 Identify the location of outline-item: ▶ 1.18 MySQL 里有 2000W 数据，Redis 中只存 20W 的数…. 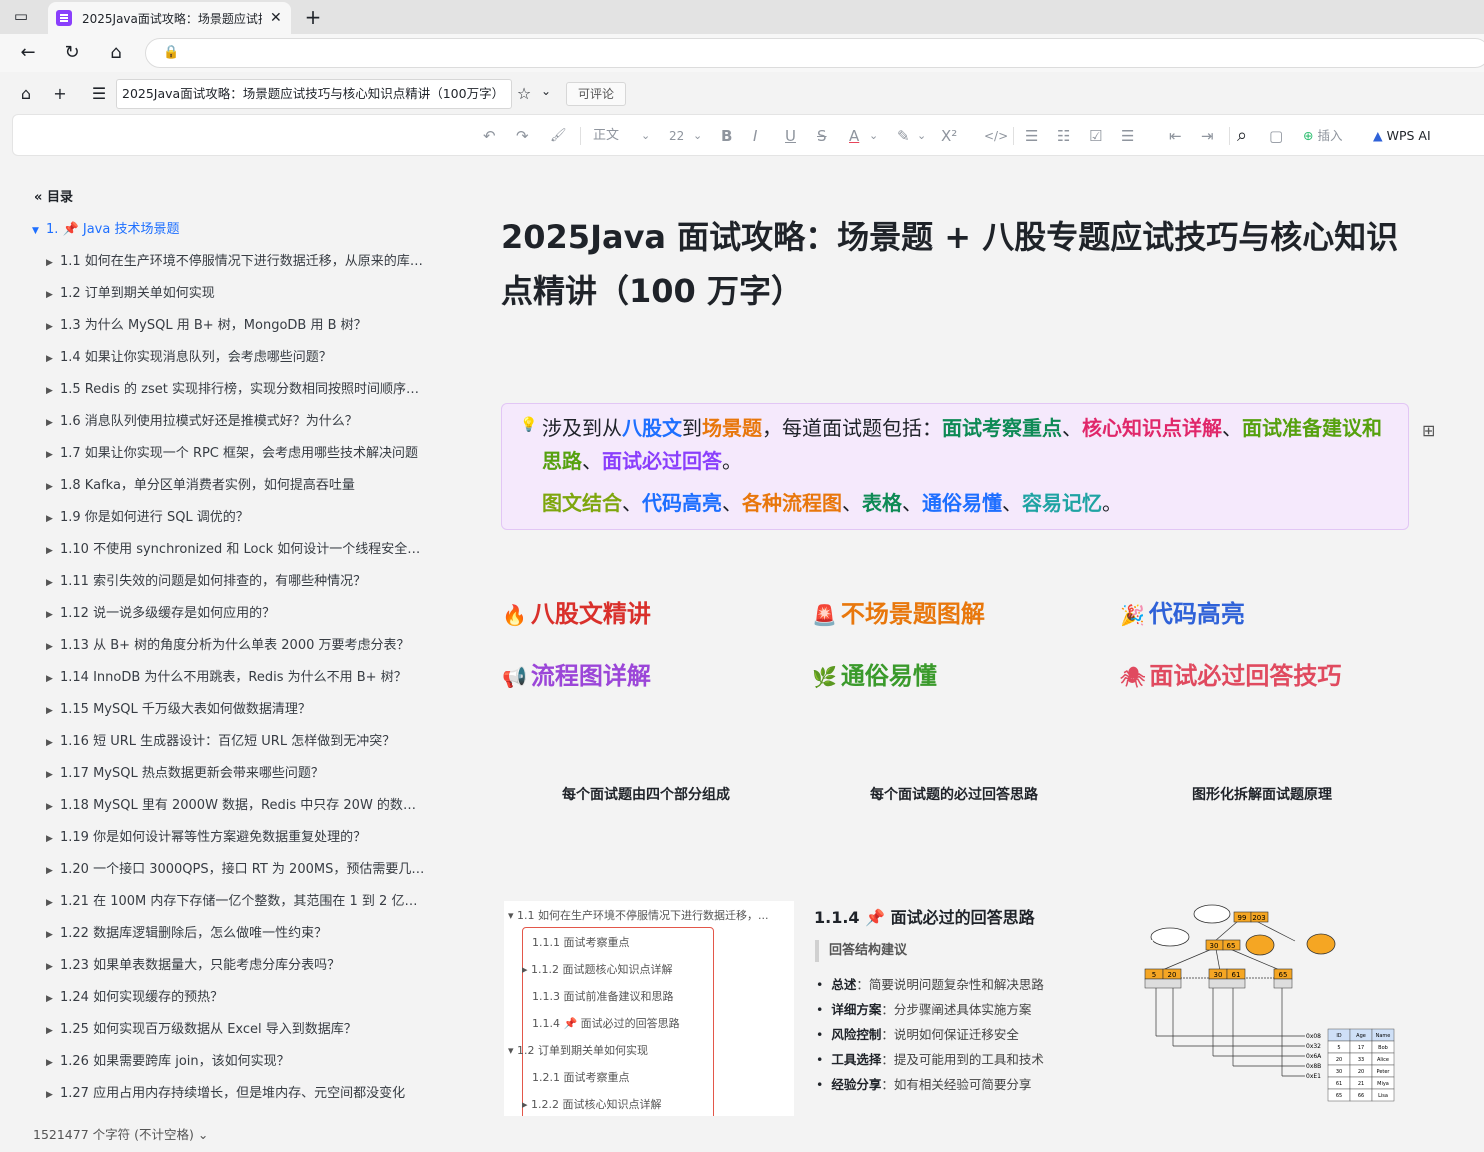
(226, 806).